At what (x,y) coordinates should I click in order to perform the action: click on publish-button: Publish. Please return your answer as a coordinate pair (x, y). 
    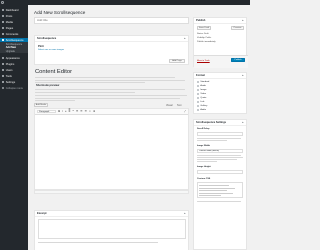
    Looking at the image, I should click on (238, 60).